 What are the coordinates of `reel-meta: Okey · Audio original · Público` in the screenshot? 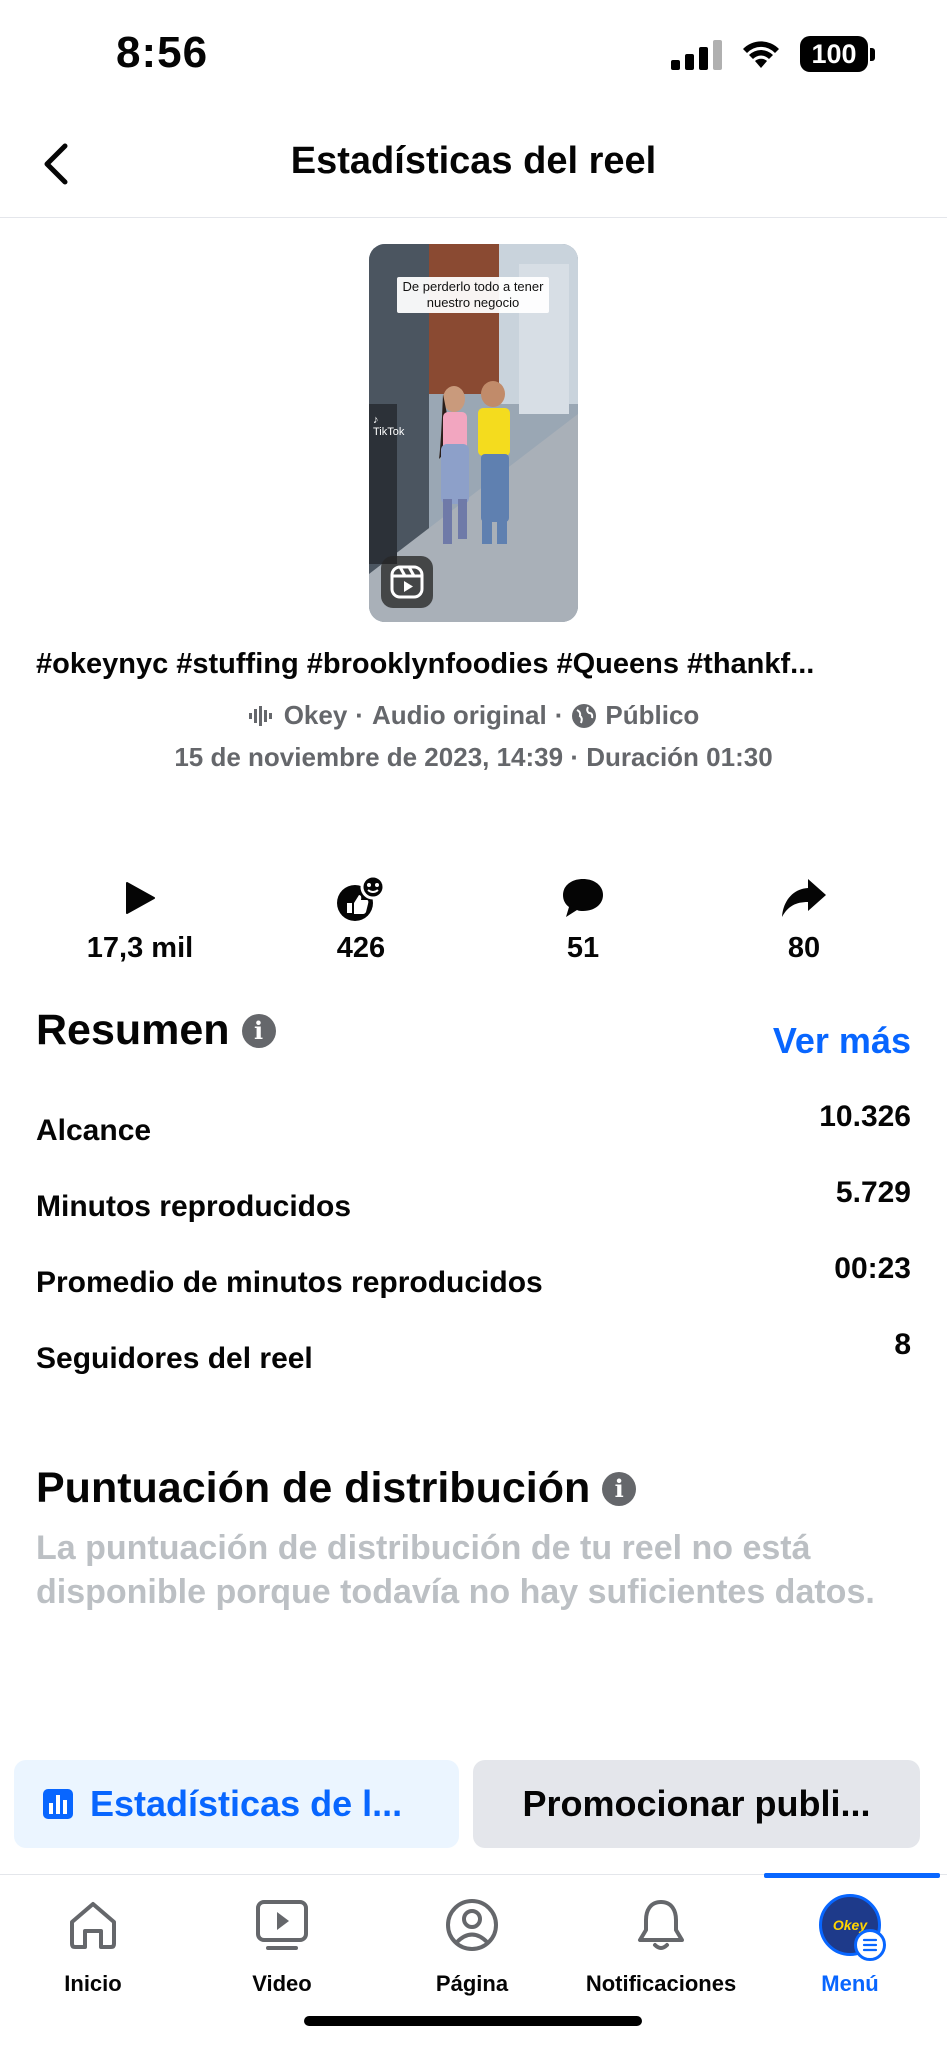 It's located at (473, 715).